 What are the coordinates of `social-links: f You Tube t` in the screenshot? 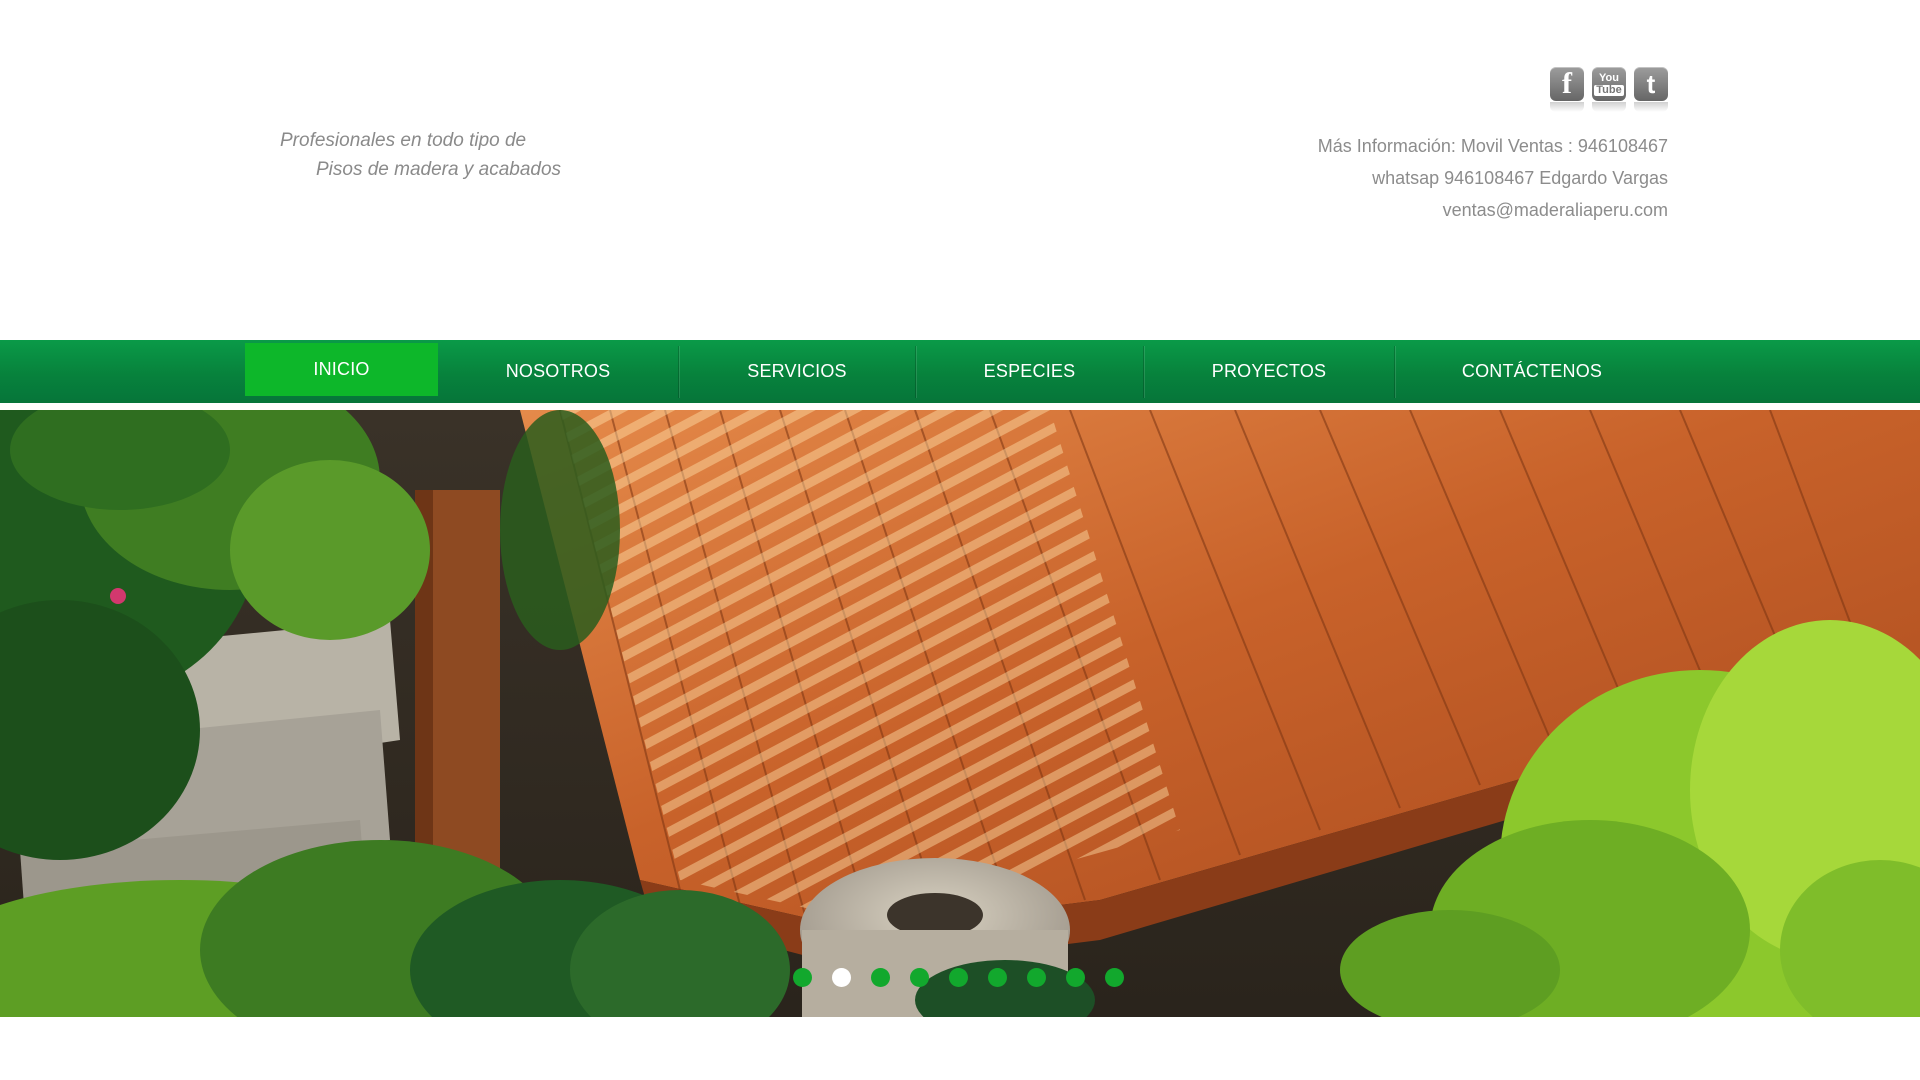 It's located at (1609, 90).